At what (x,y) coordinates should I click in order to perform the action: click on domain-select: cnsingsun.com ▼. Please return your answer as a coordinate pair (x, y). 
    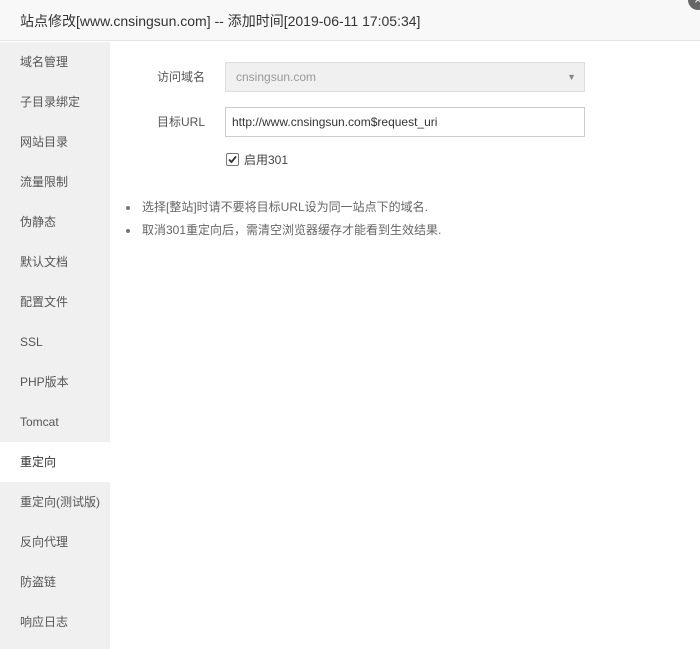
    Looking at the image, I should click on (405, 77).